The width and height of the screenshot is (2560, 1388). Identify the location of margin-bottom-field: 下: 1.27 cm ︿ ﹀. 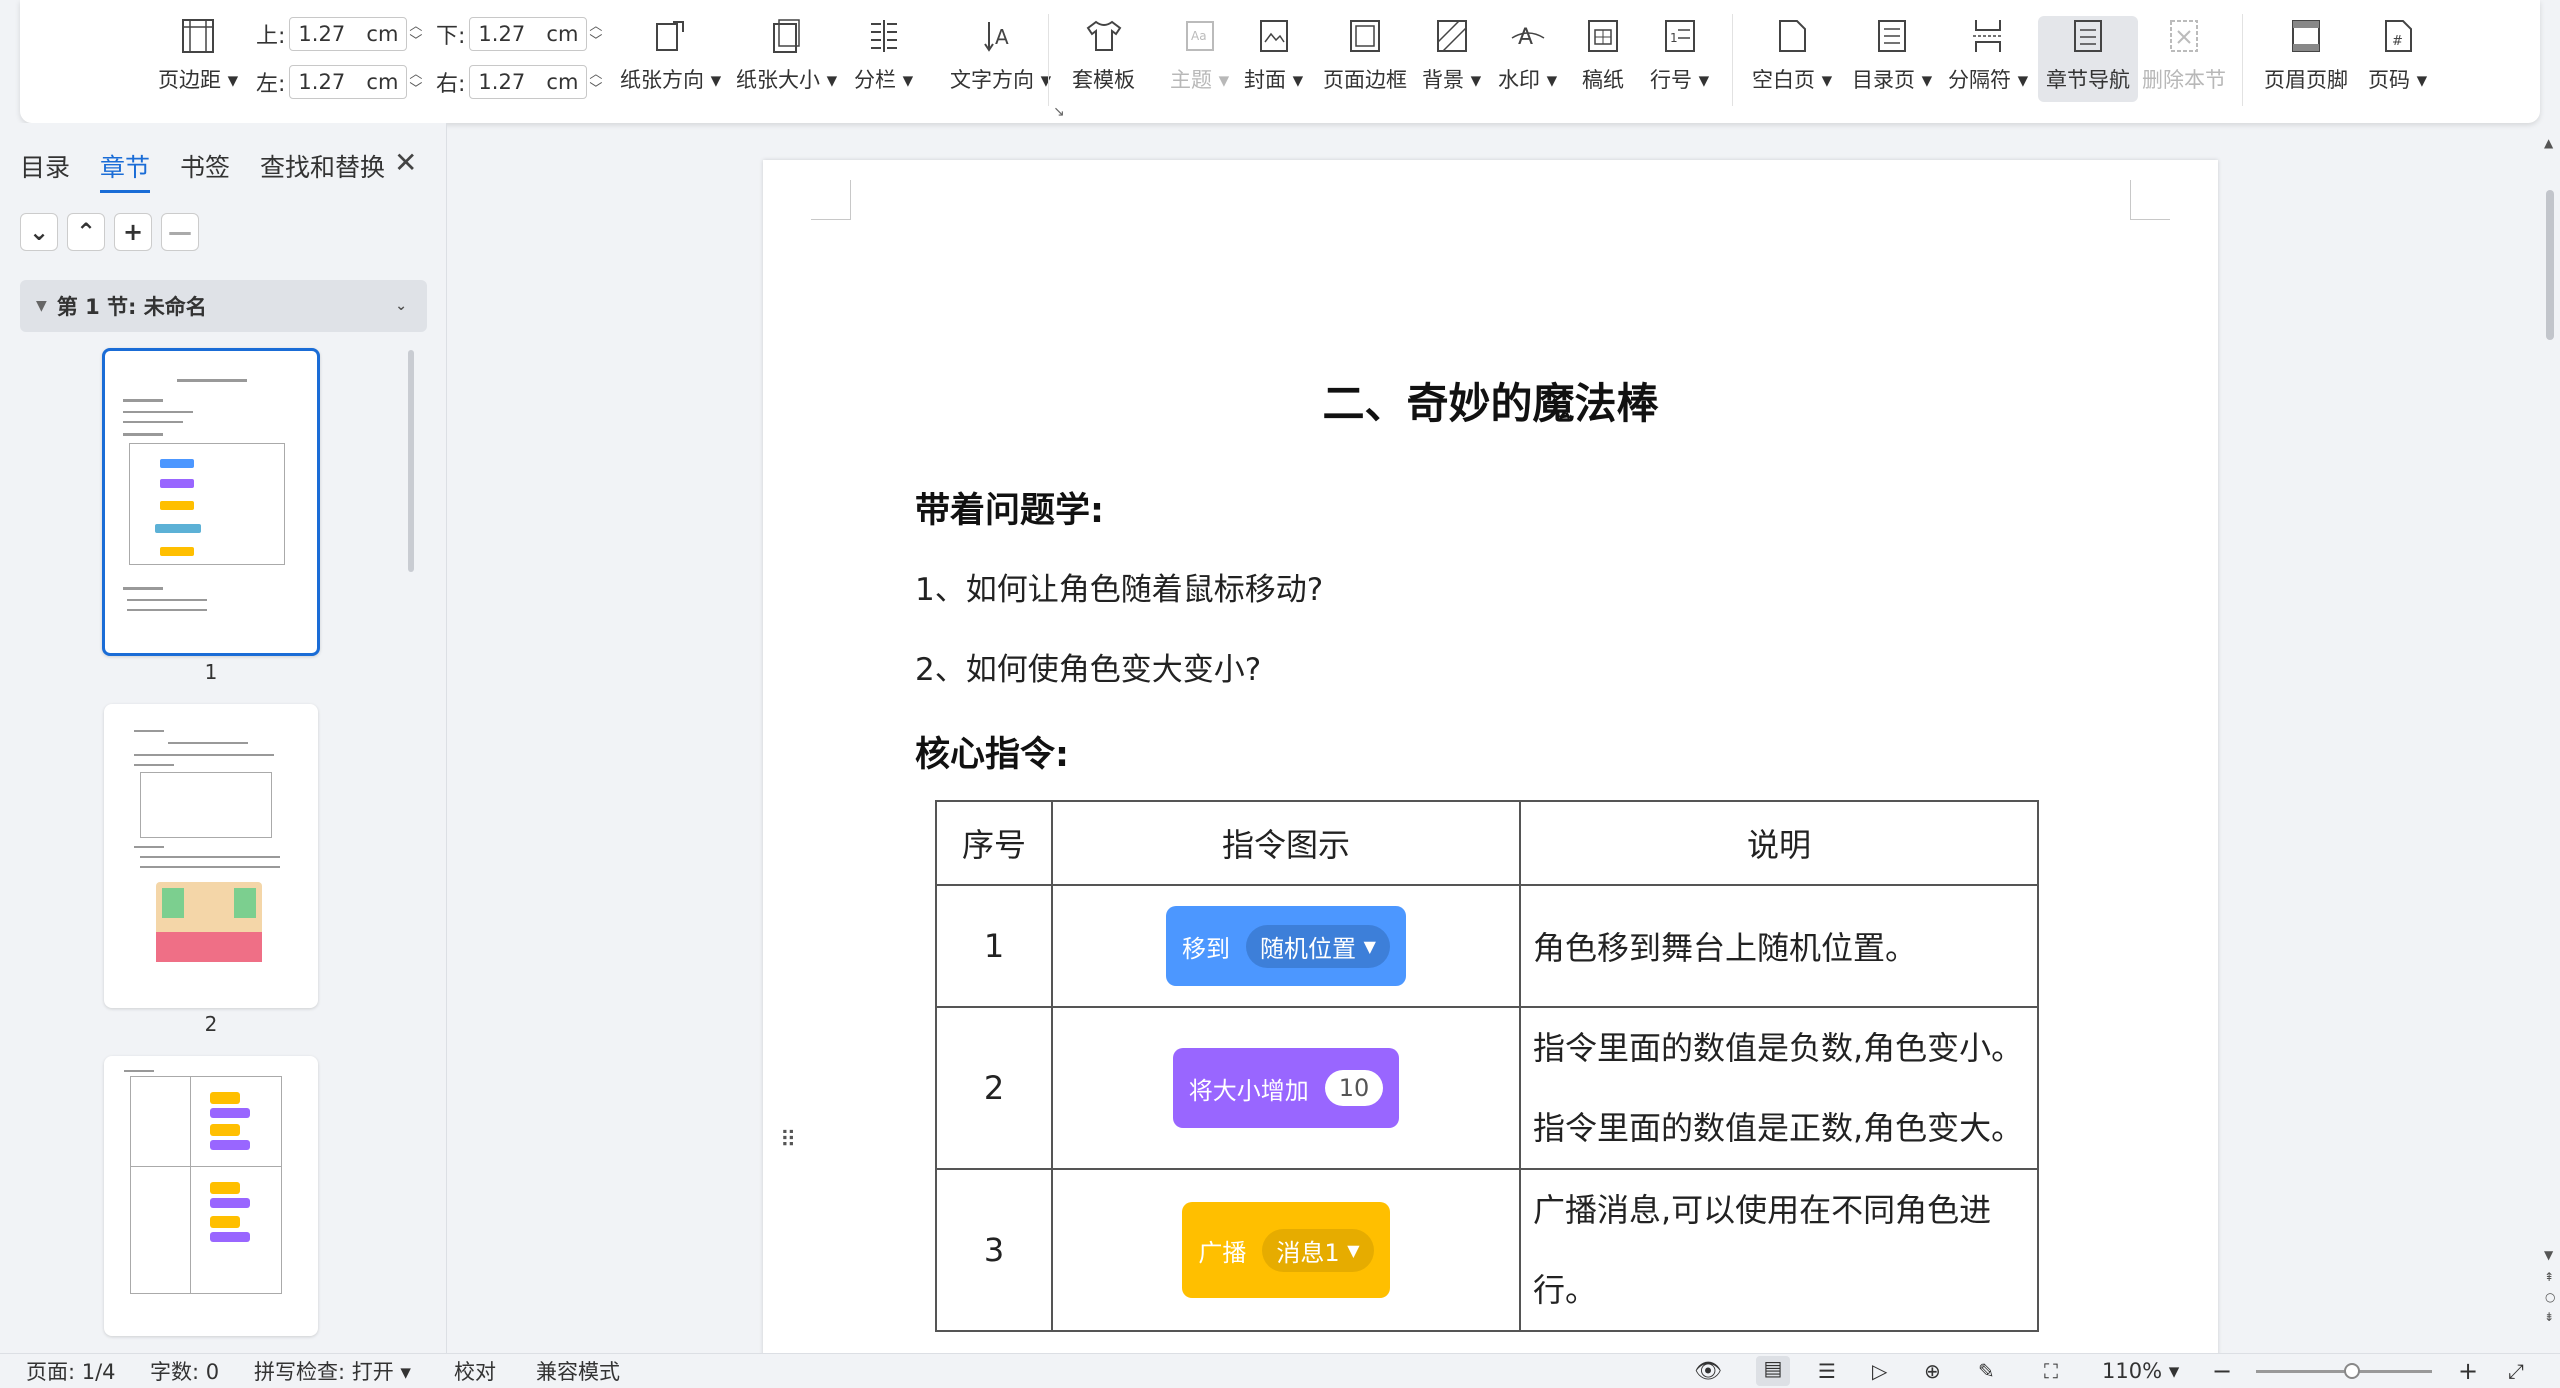
(519, 34).